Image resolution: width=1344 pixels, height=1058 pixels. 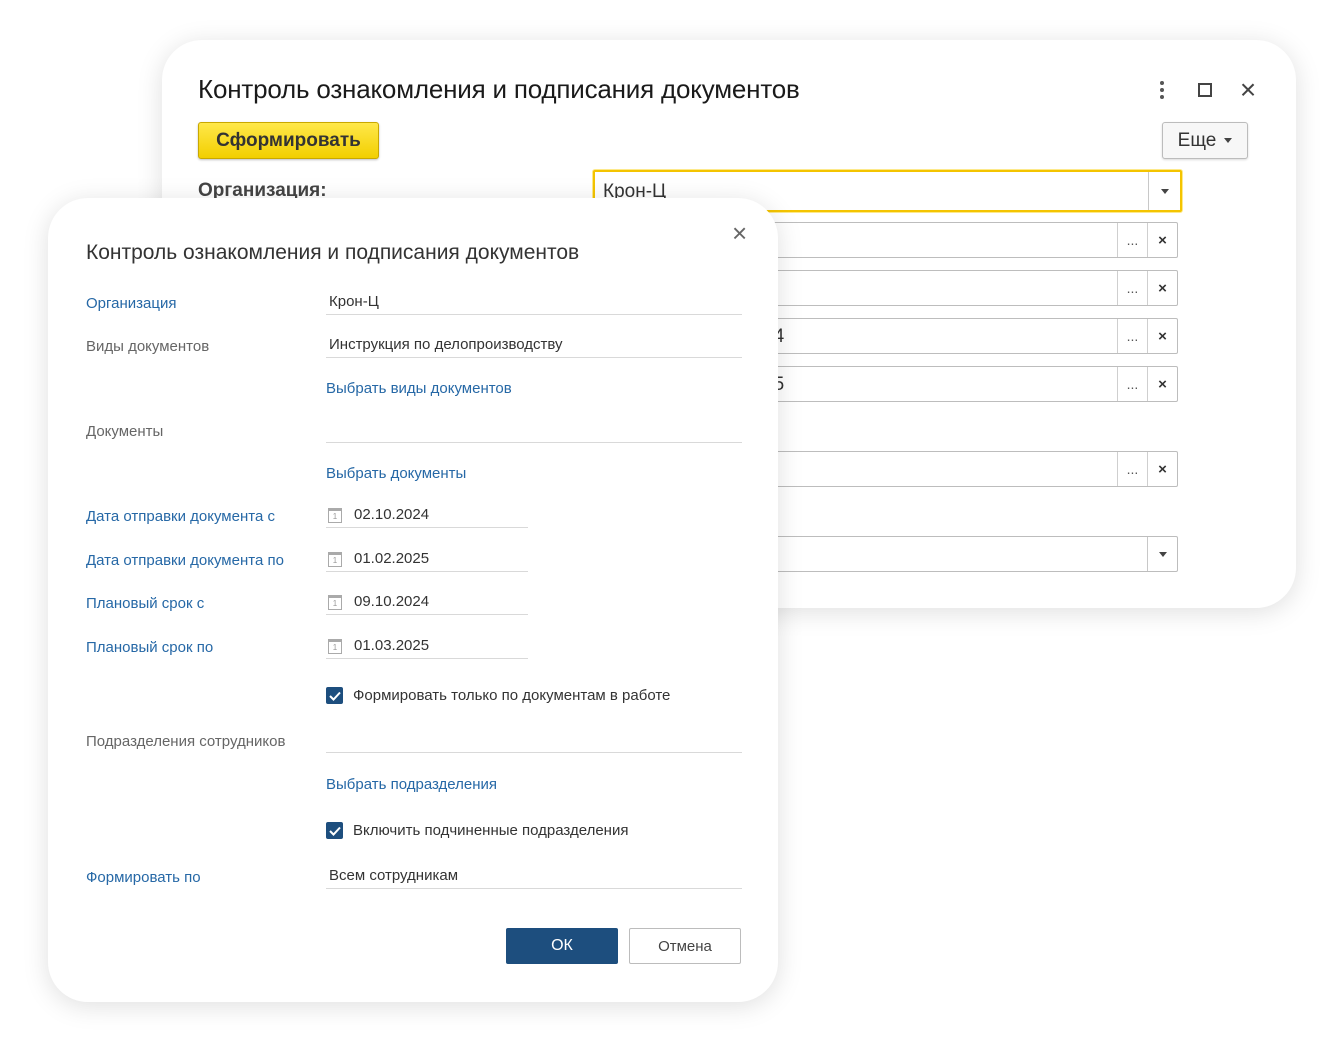 I want to click on more-actions-icon, so click(x=1162, y=90).